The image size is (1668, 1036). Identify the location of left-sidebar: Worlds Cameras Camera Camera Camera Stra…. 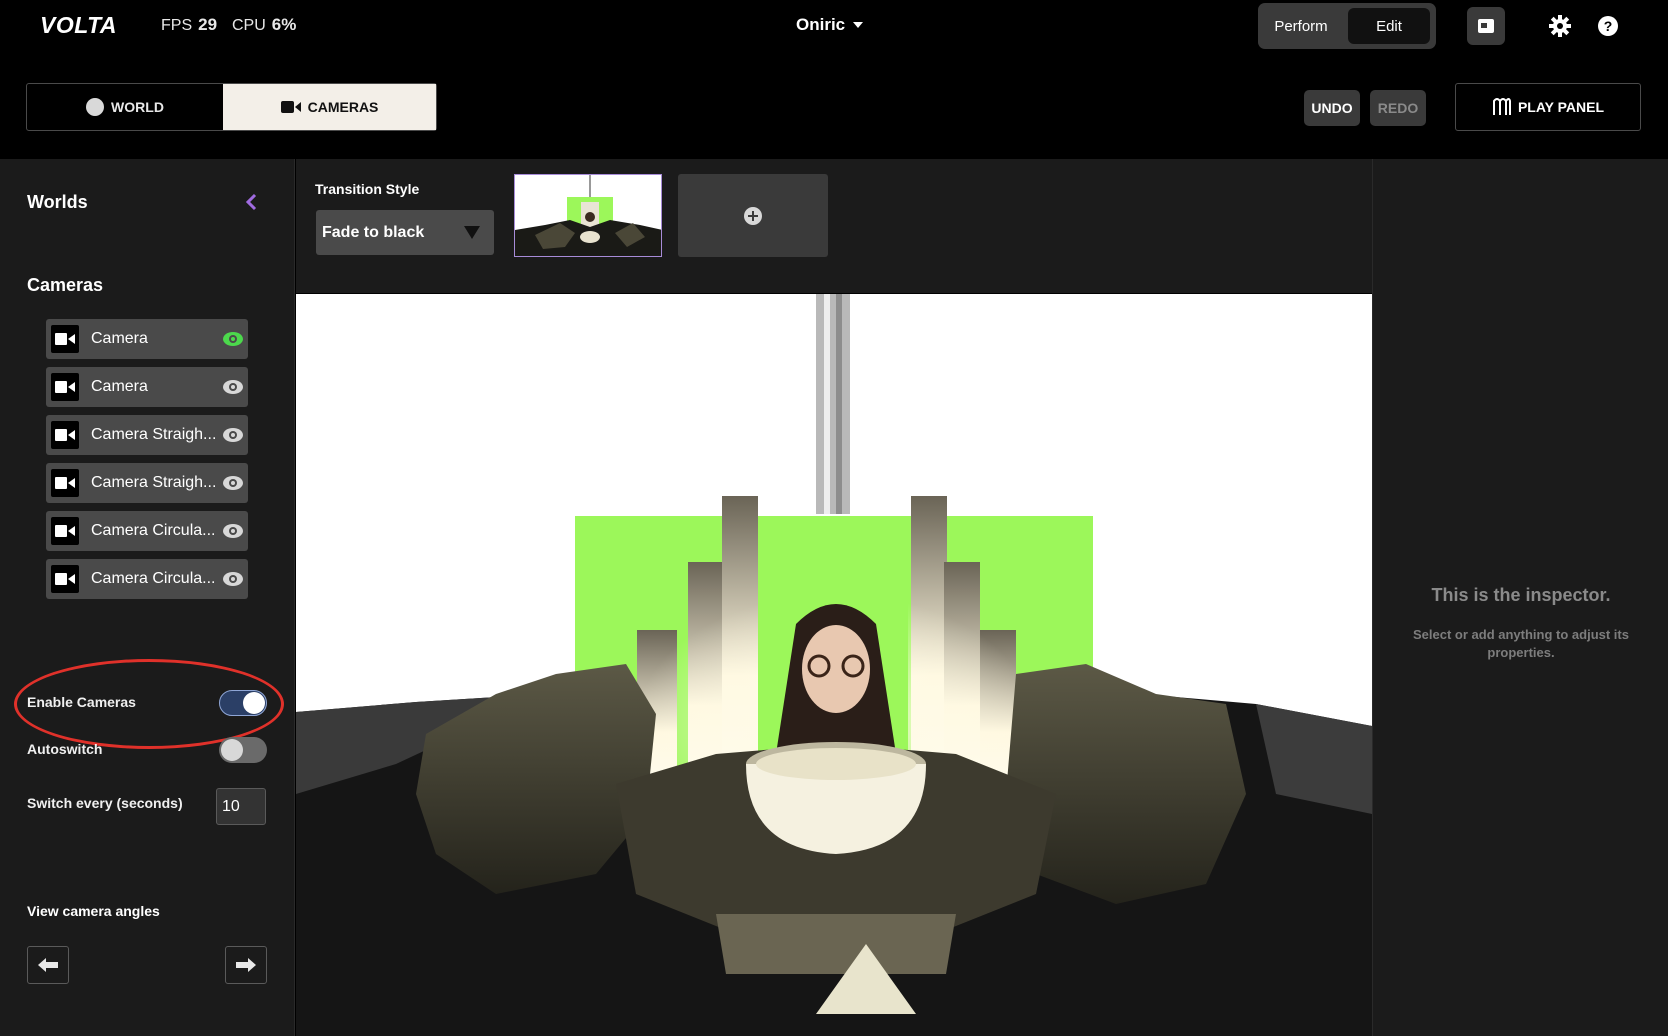
(147, 597).